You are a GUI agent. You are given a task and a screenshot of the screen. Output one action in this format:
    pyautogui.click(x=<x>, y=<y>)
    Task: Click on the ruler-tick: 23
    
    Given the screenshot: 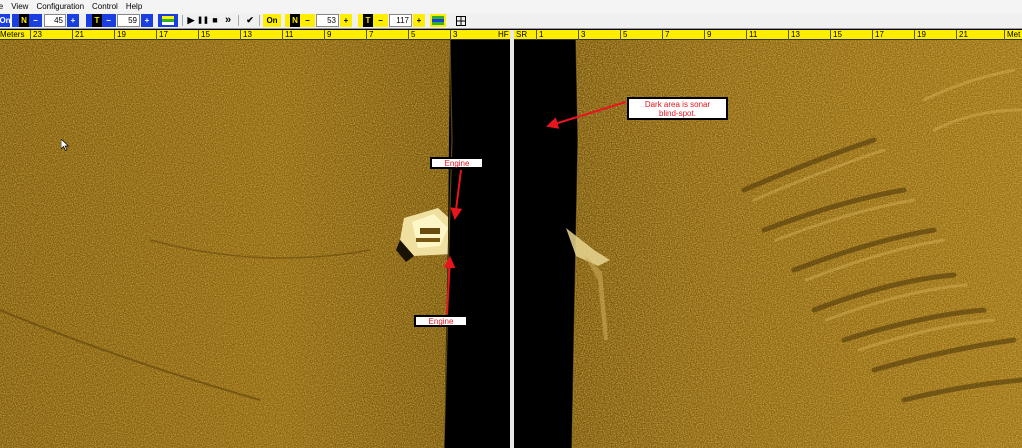 What is the action you would take?
    pyautogui.click(x=36, y=35)
    